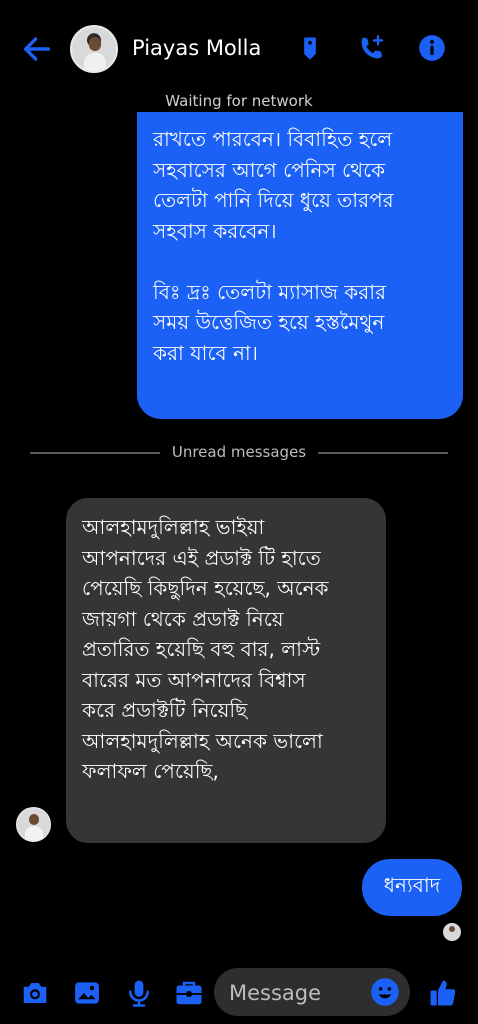  What do you see at coordinates (371, 48) in the screenshot?
I see `call-add-icon` at bounding box center [371, 48].